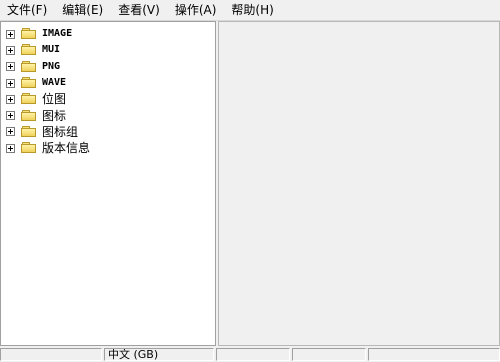 The width and height of the screenshot is (500, 362). I want to click on tree-item-png: PNG, so click(48, 67).